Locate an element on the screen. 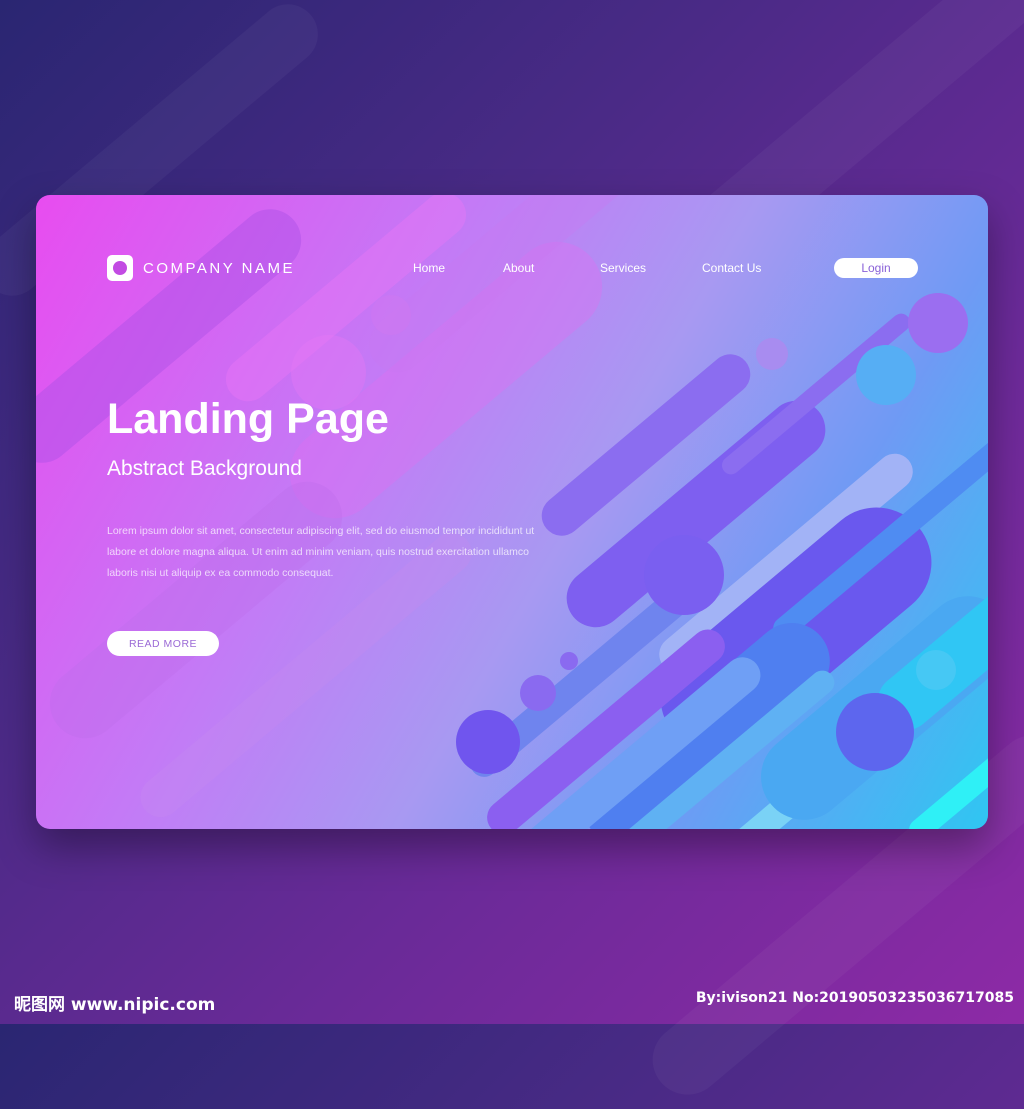  decor-shape is located at coordinates (196, 610).